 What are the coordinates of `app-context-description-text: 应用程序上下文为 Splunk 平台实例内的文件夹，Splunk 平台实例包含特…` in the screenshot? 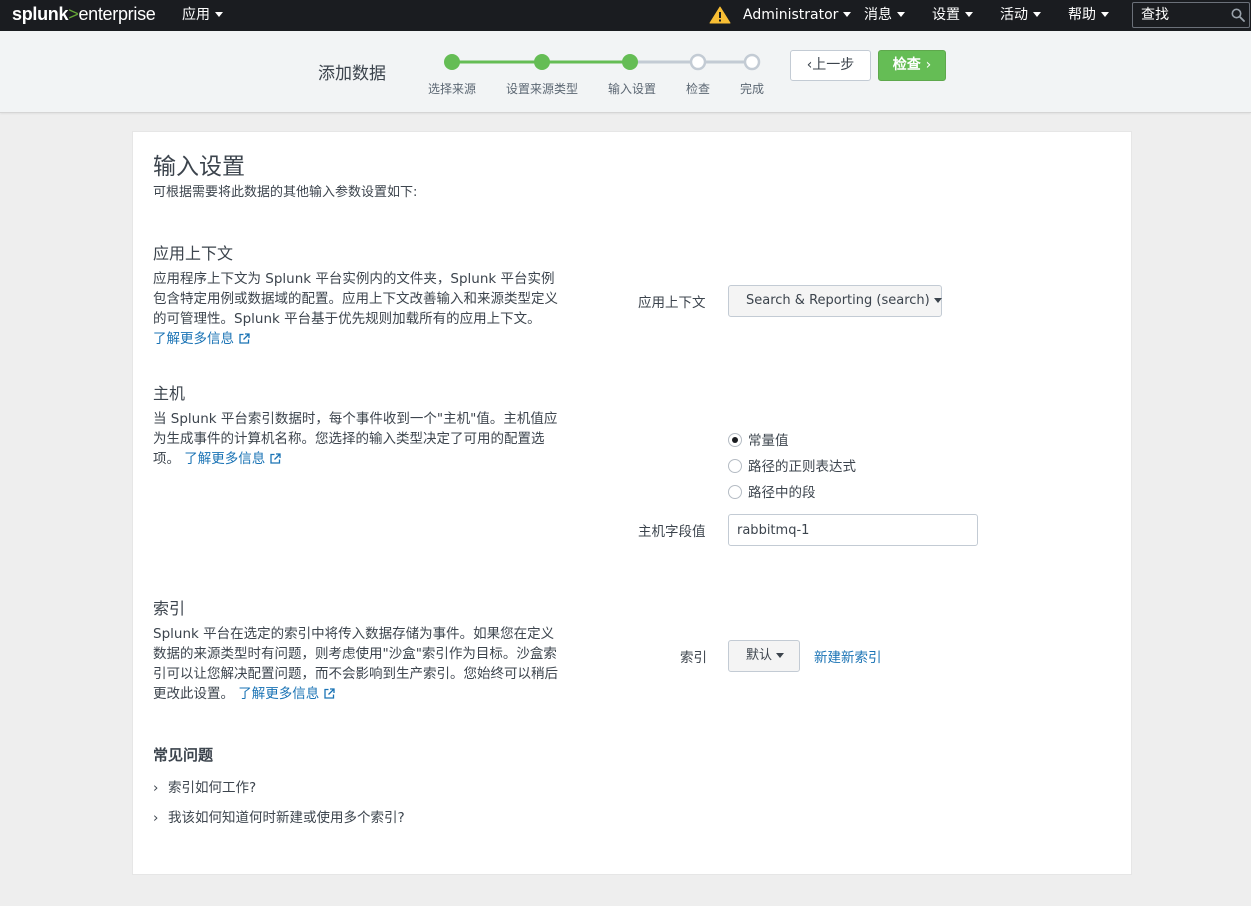 It's located at (355, 299).